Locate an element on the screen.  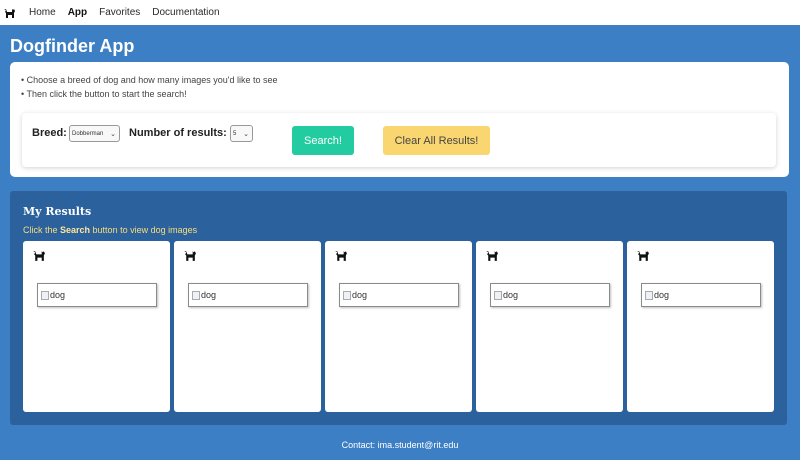
results-title: My Results is located at coordinates (57, 211).